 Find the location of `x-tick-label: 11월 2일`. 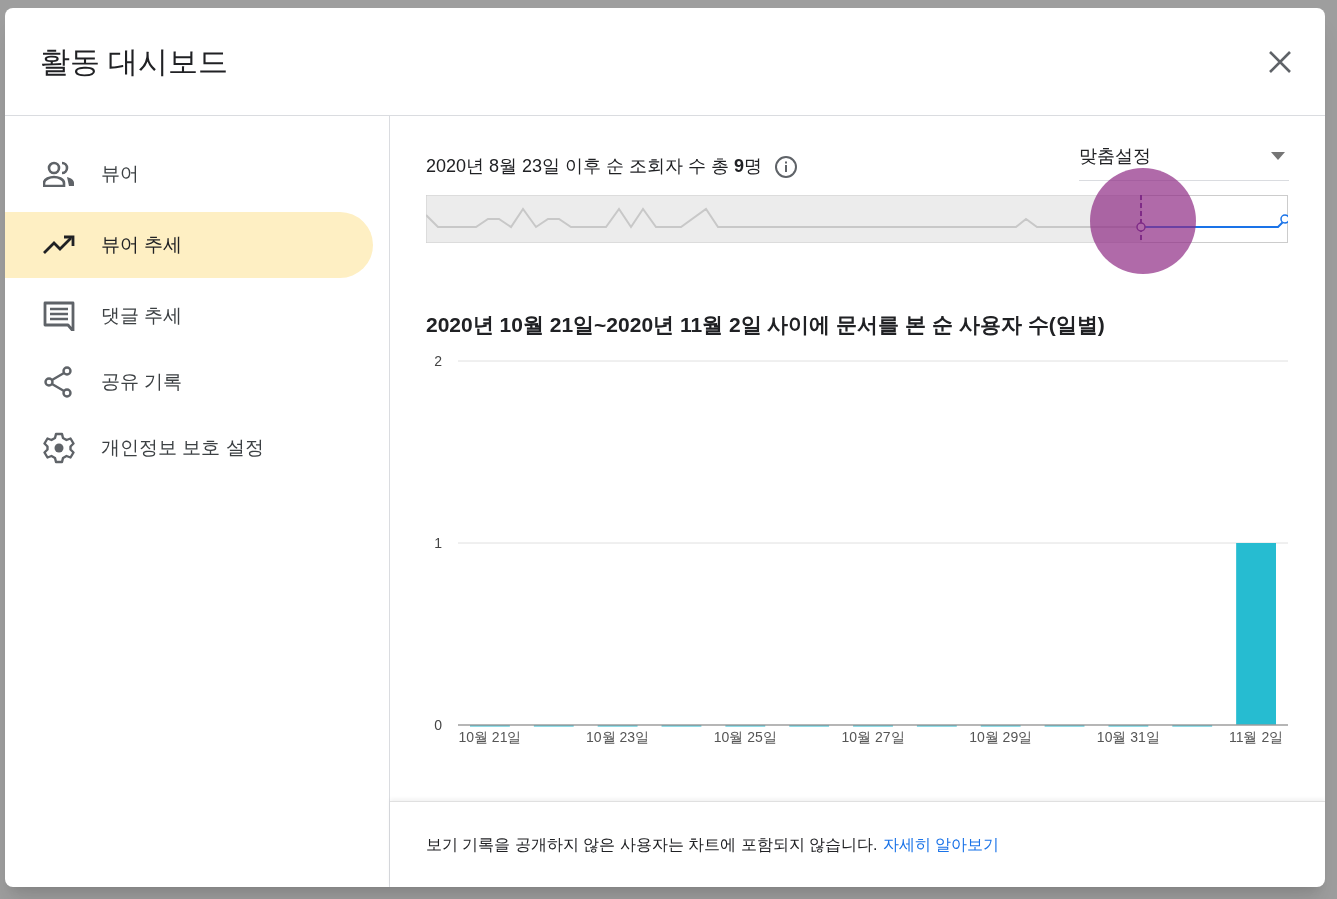

x-tick-label: 11월 2일 is located at coordinates (1256, 736).